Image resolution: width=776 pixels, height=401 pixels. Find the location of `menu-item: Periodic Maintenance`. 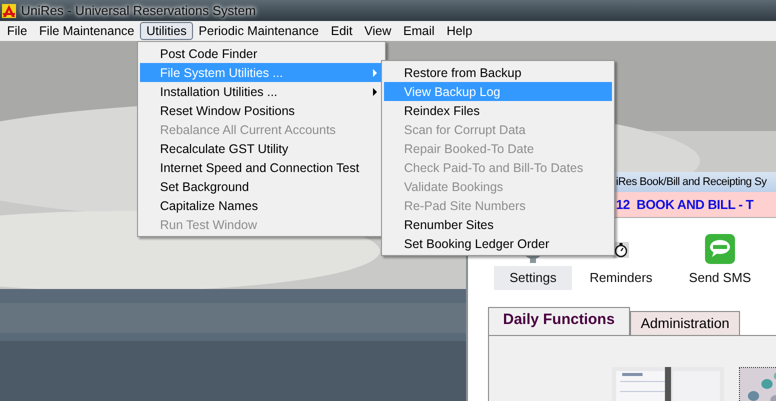

menu-item: Periodic Maintenance is located at coordinates (258, 31).